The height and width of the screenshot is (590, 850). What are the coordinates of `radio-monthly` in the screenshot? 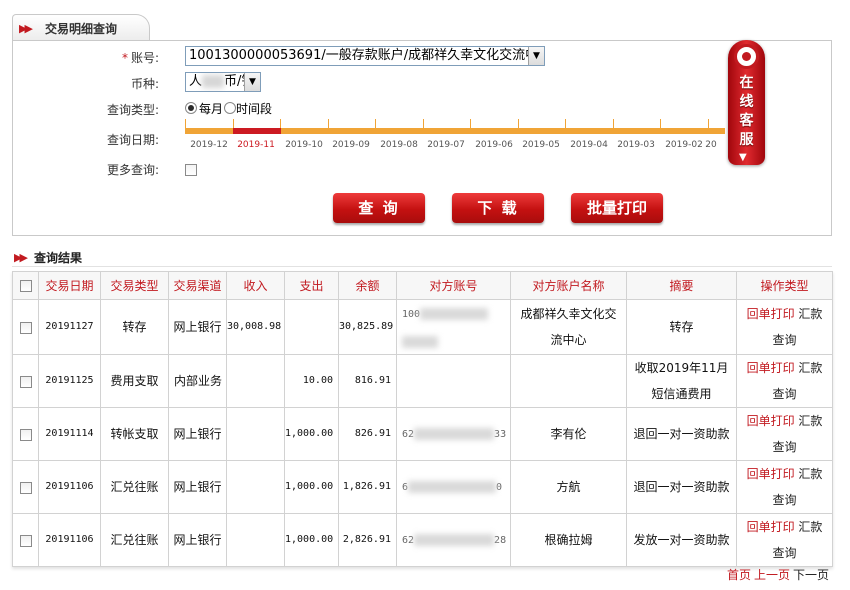 It's located at (191, 108).